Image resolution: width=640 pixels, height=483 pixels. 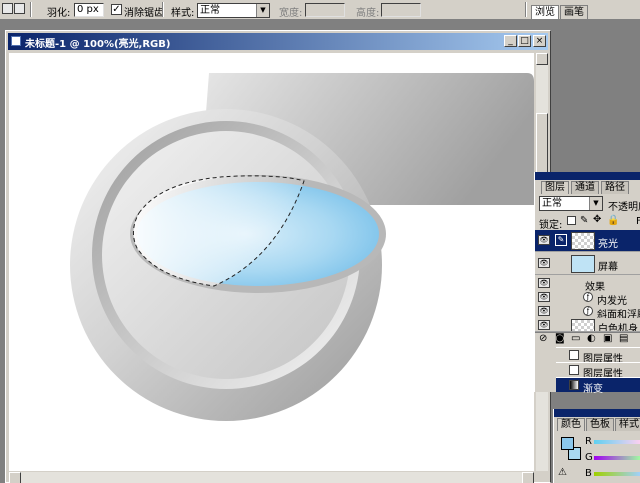 I want to click on new-selection-icon, so click(x=7, y=8).